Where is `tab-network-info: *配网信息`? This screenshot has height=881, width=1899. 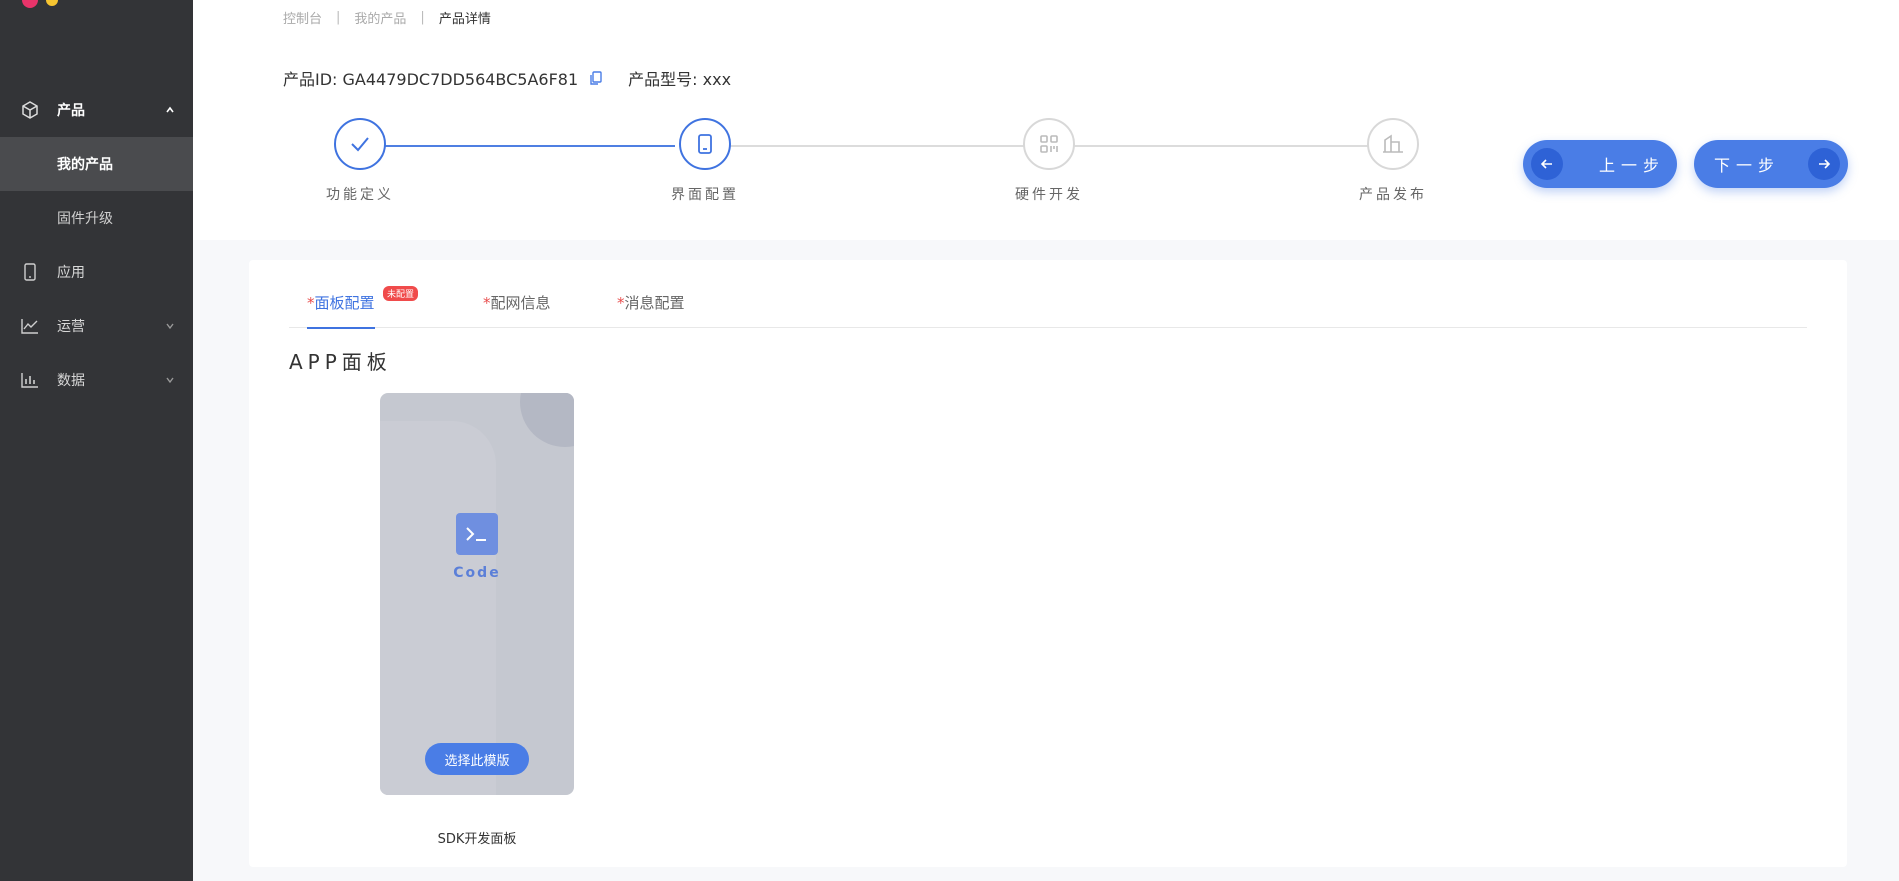 tab-network-info: *配网信息 is located at coordinates (517, 310).